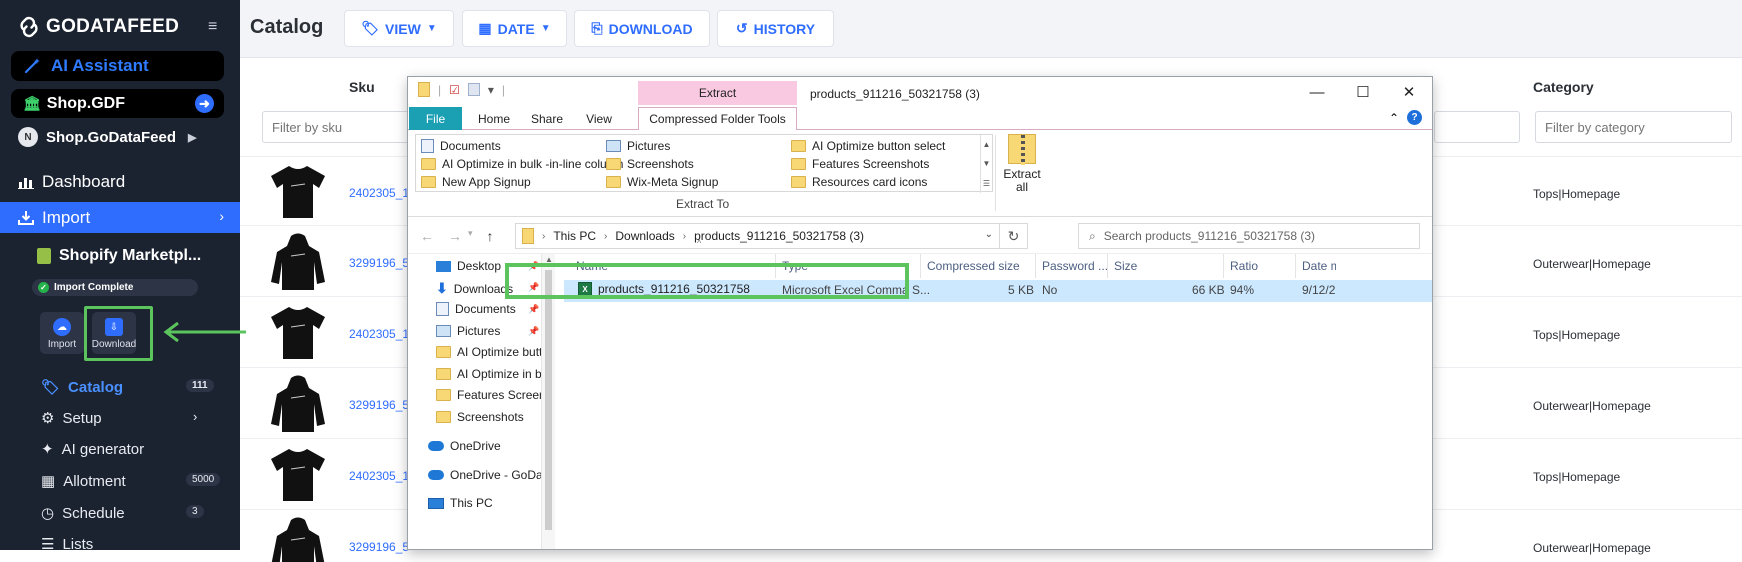 This screenshot has height=562, width=1742. I want to click on shop-gdf-button: 🏛 Shop.GDF ➜, so click(117, 103).